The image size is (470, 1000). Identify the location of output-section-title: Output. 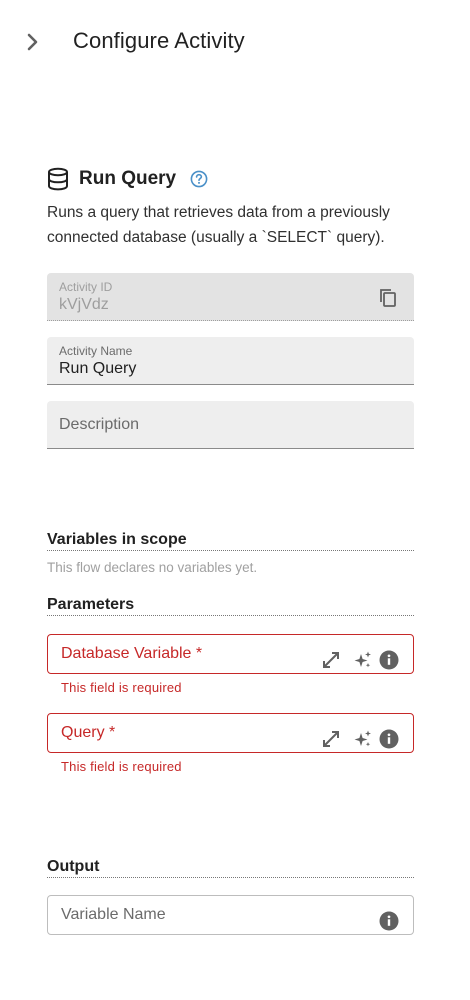
(230, 868).